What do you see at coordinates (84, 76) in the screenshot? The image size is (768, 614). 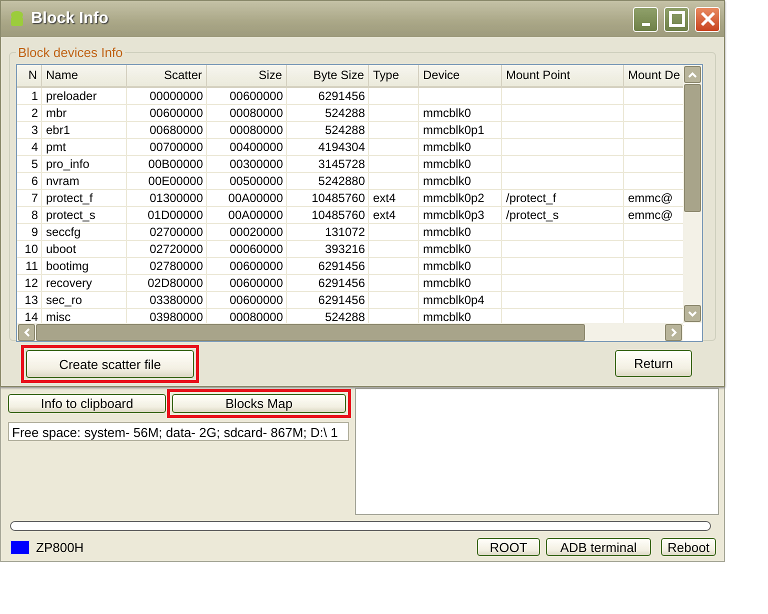 I see `column-header: Name` at bounding box center [84, 76].